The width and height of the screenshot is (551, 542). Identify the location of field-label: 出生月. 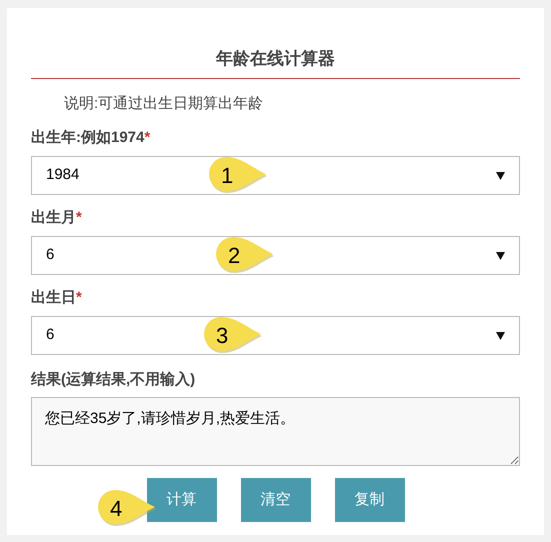
(53, 217).